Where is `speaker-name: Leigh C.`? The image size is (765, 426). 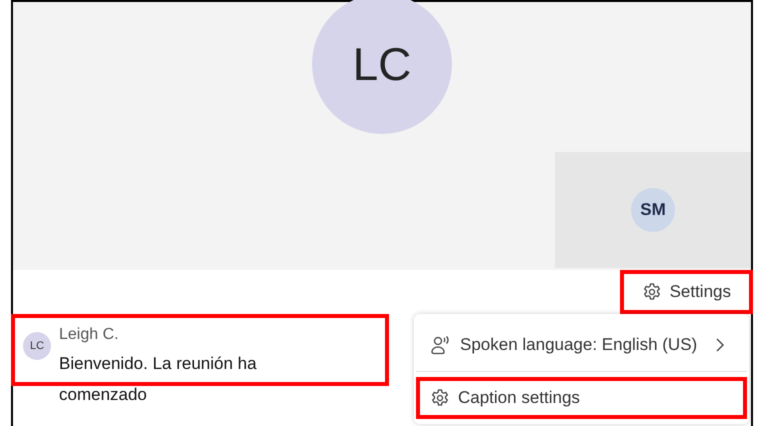
speaker-name: Leigh C. is located at coordinates (89, 335).